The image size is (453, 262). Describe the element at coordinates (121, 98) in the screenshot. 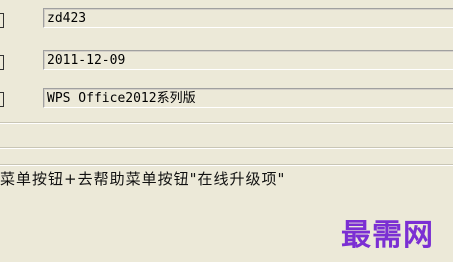

I see `version-value: WPS Office2012系列版` at that location.